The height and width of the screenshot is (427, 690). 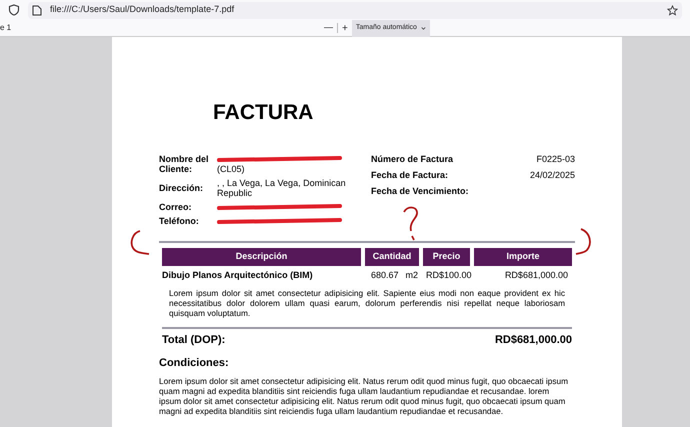 What do you see at coordinates (447, 275) in the screenshot?
I see `table-cell-text: RD$100.00` at bounding box center [447, 275].